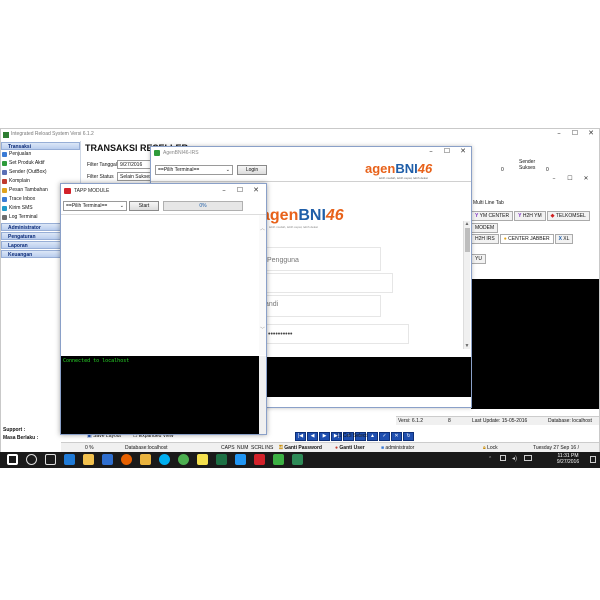 The width and height of the screenshot is (600, 600). Describe the element at coordinates (528, 458) in the screenshot. I see `keyboard-icon` at that location.